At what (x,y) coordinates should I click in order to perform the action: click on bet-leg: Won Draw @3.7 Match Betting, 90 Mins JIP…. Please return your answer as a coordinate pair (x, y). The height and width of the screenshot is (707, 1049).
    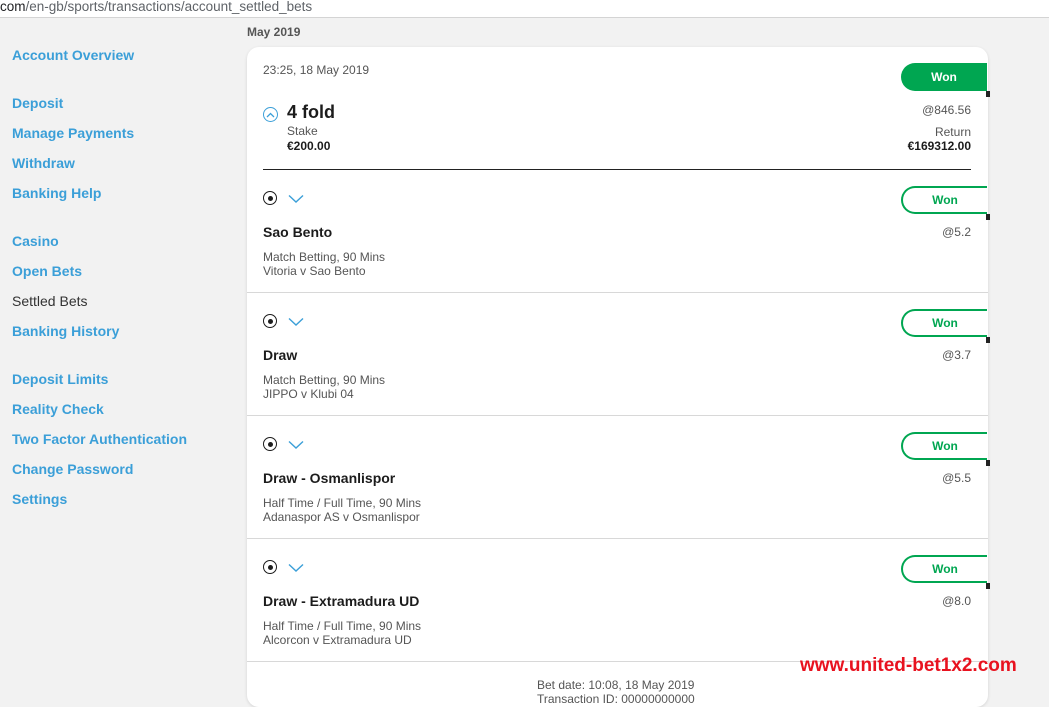
    Looking at the image, I should click on (618, 354).